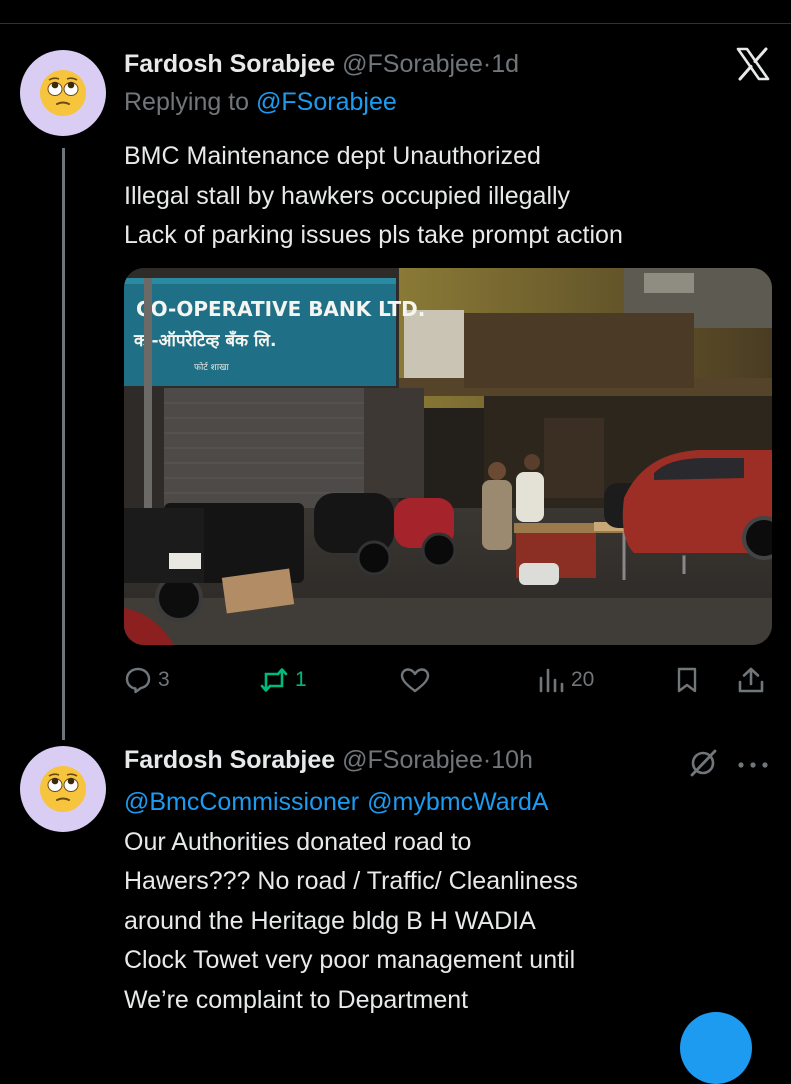 This screenshot has height=1084, width=791. What do you see at coordinates (448, 680) in the screenshot?
I see `tweet-actions: 3 1 20` at bounding box center [448, 680].